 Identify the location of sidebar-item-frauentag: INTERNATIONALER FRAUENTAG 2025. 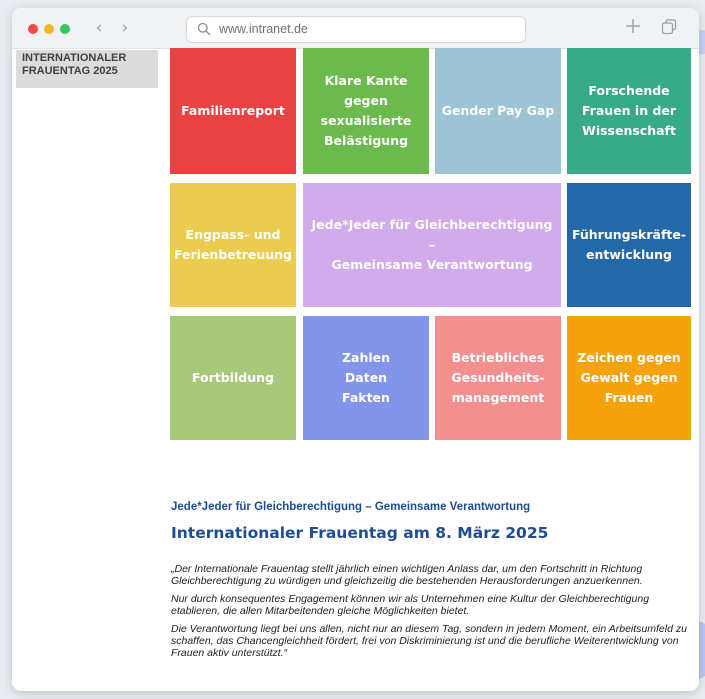
(87, 69).